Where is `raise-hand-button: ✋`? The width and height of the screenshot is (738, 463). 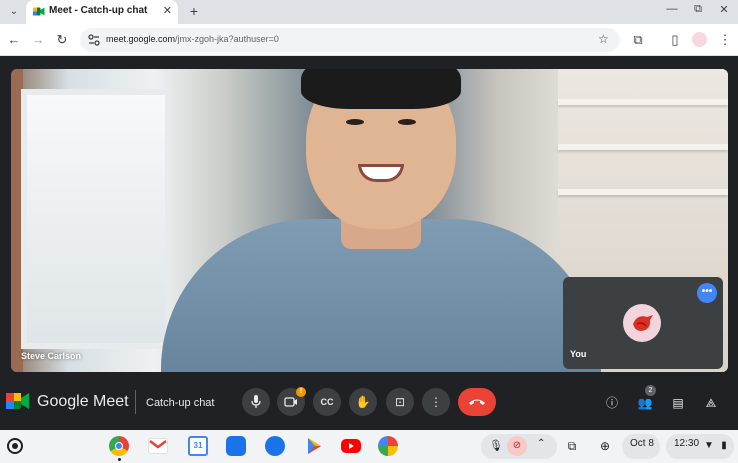
raise-hand-button: ✋ is located at coordinates (363, 402).